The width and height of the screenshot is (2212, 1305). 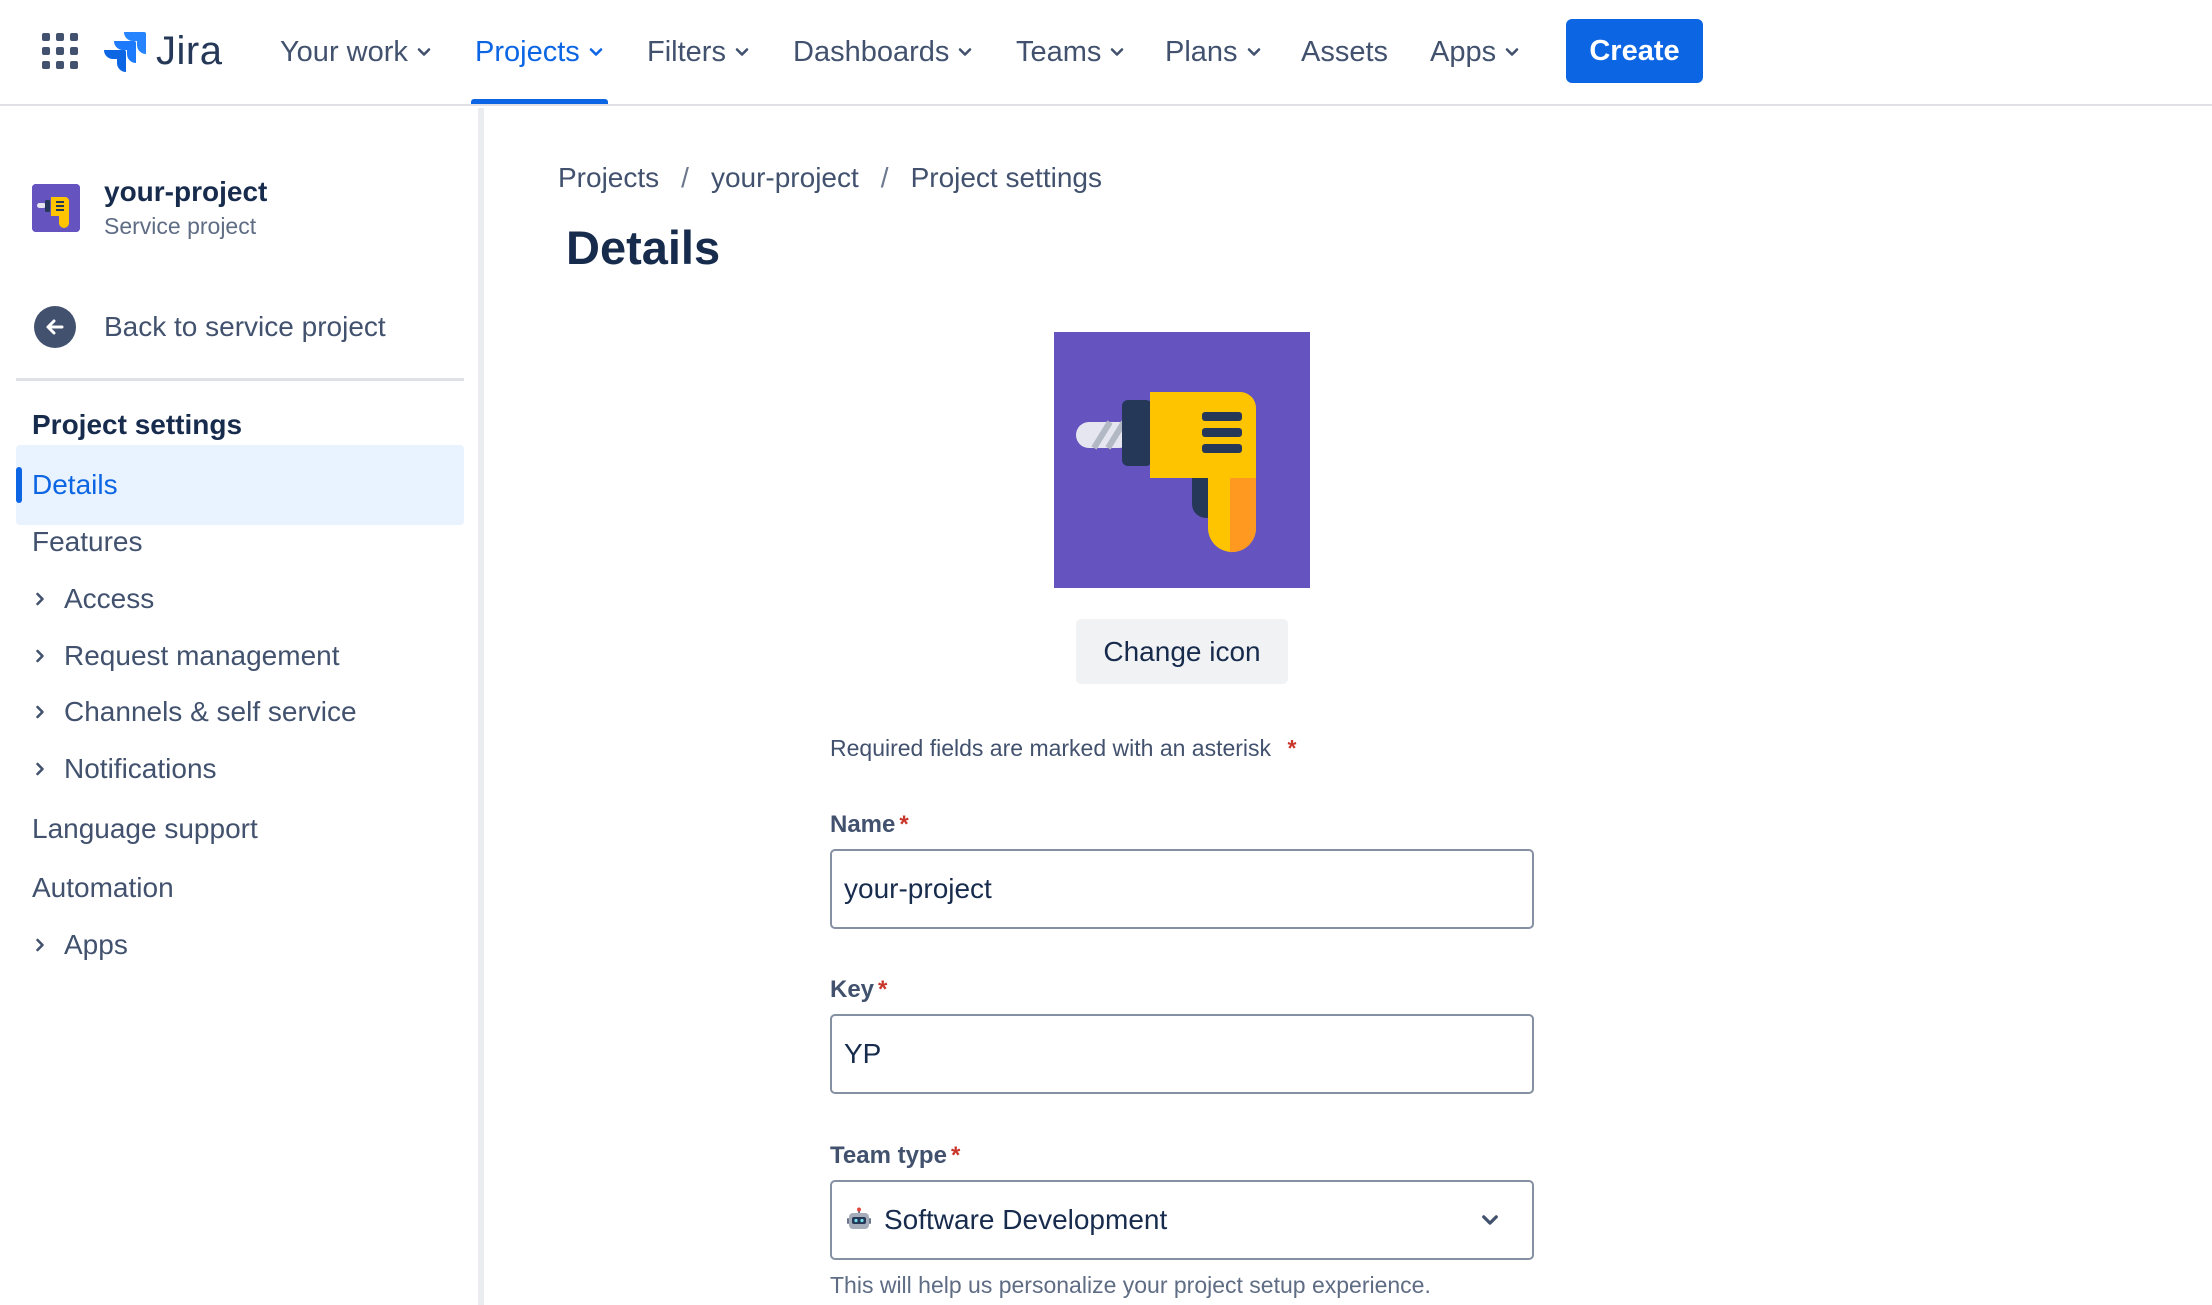 What do you see at coordinates (1182, 1054) in the screenshot?
I see `key-input` at bounding box center [1182, 1054].